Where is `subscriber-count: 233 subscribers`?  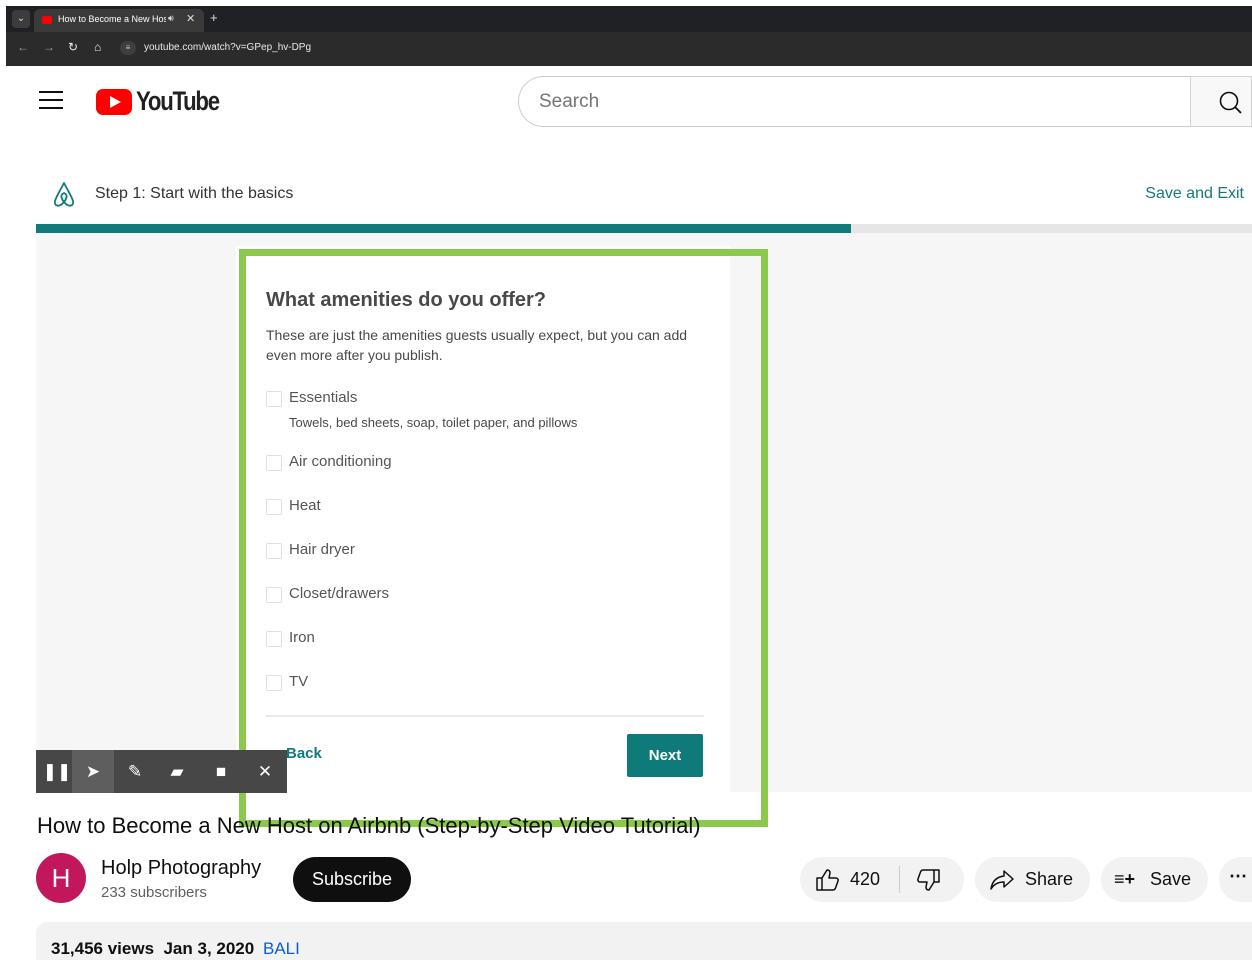 subscriber-count: 233 subscribers is located at coordinates (154, 892).